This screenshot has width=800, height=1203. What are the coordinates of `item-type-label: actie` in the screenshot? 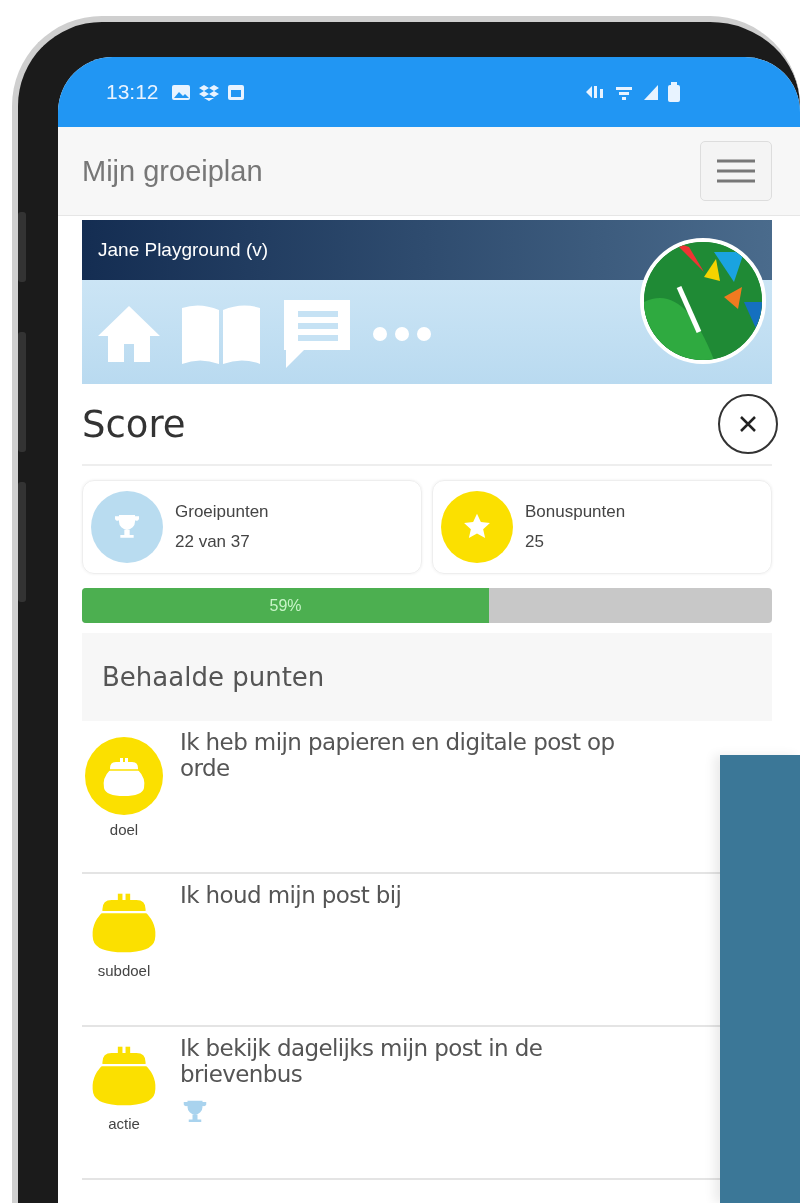 It's located at (124, 1123).